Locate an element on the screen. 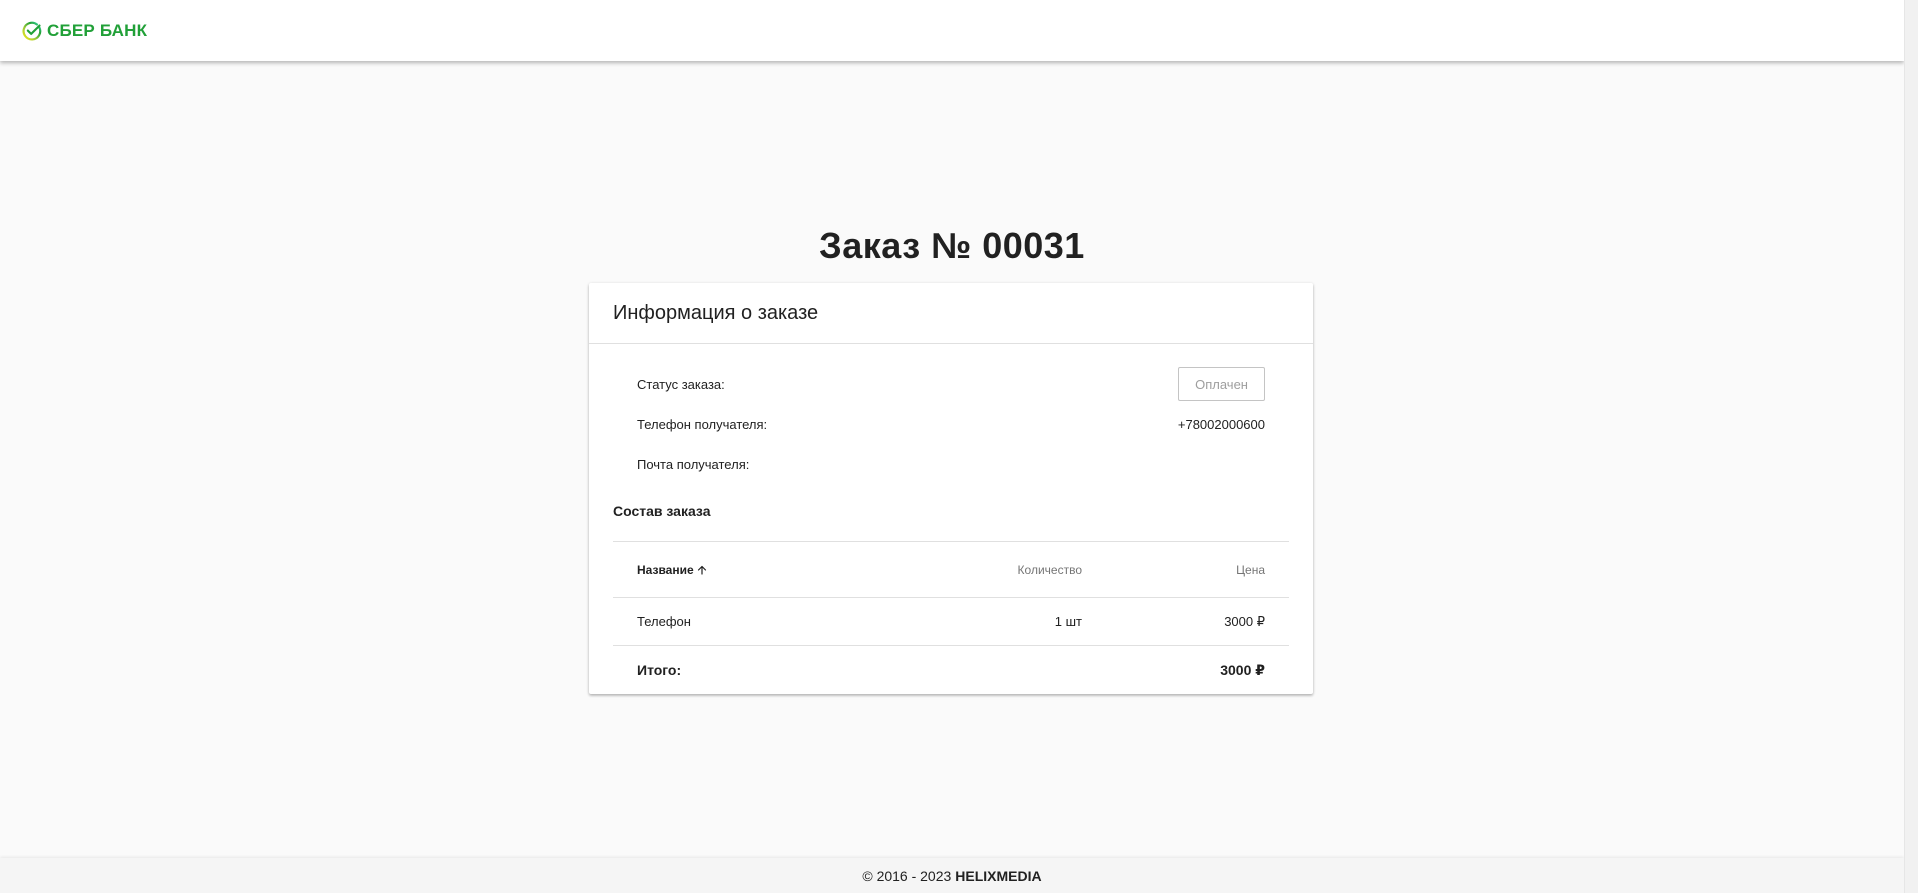 The height and width of the screenshot is (893, 1918). status-badge: Оплачен is located at coordinates (1221, 384).